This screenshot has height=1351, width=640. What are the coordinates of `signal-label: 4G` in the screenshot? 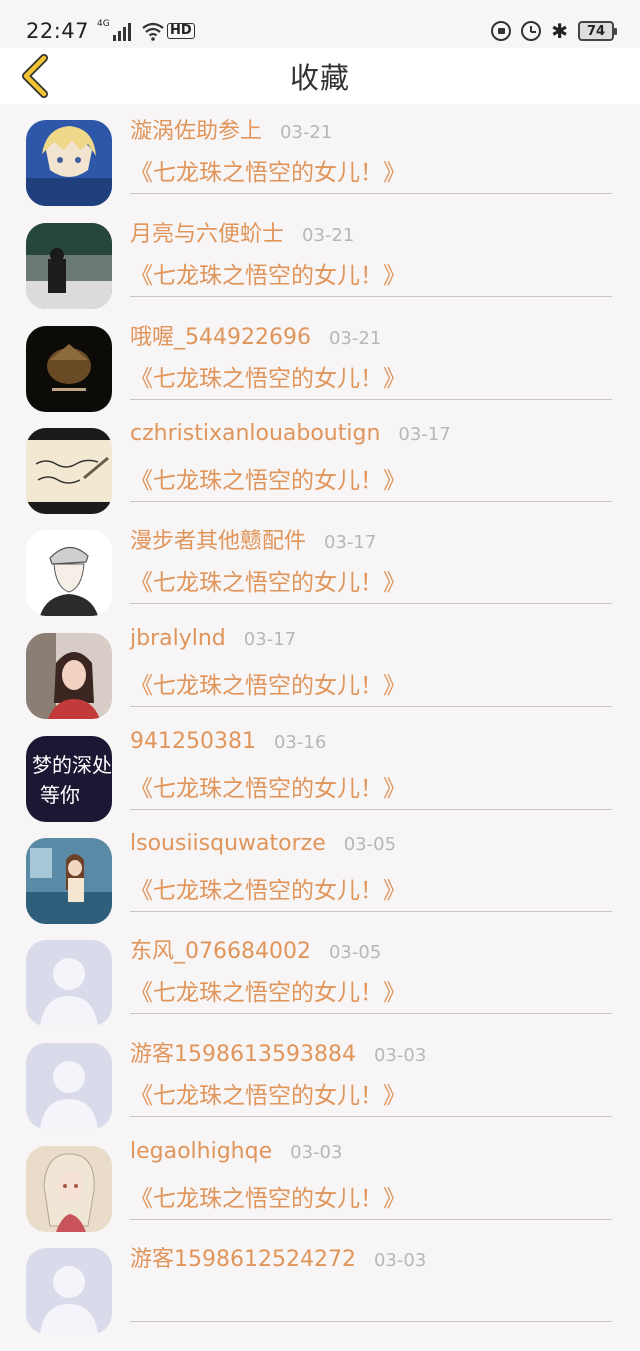 It's located at (103, 24).